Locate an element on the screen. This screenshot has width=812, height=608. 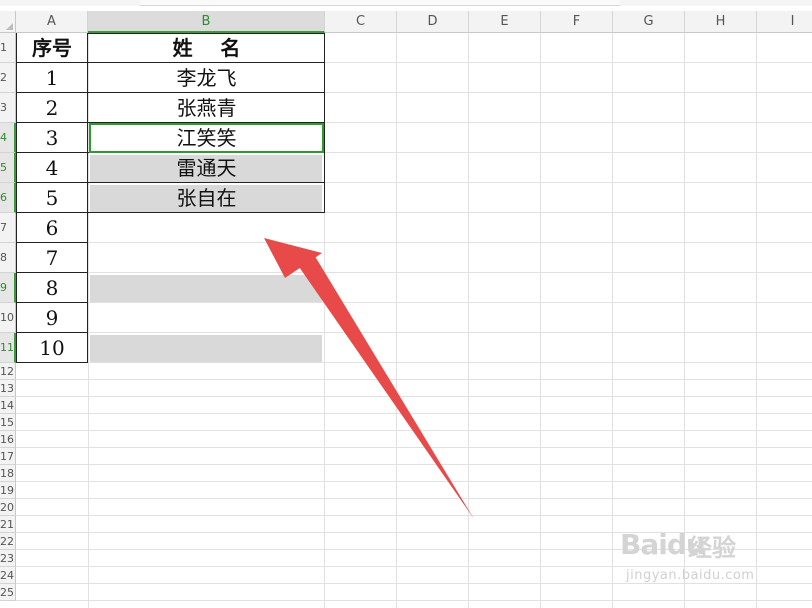
watermark-product: 经验 is located at coordinates (712, 548).